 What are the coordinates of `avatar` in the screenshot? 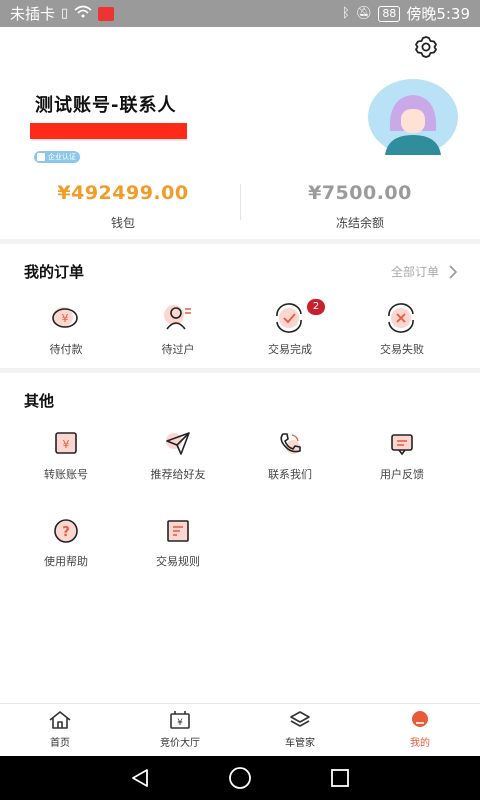 It's located at (413, 117).